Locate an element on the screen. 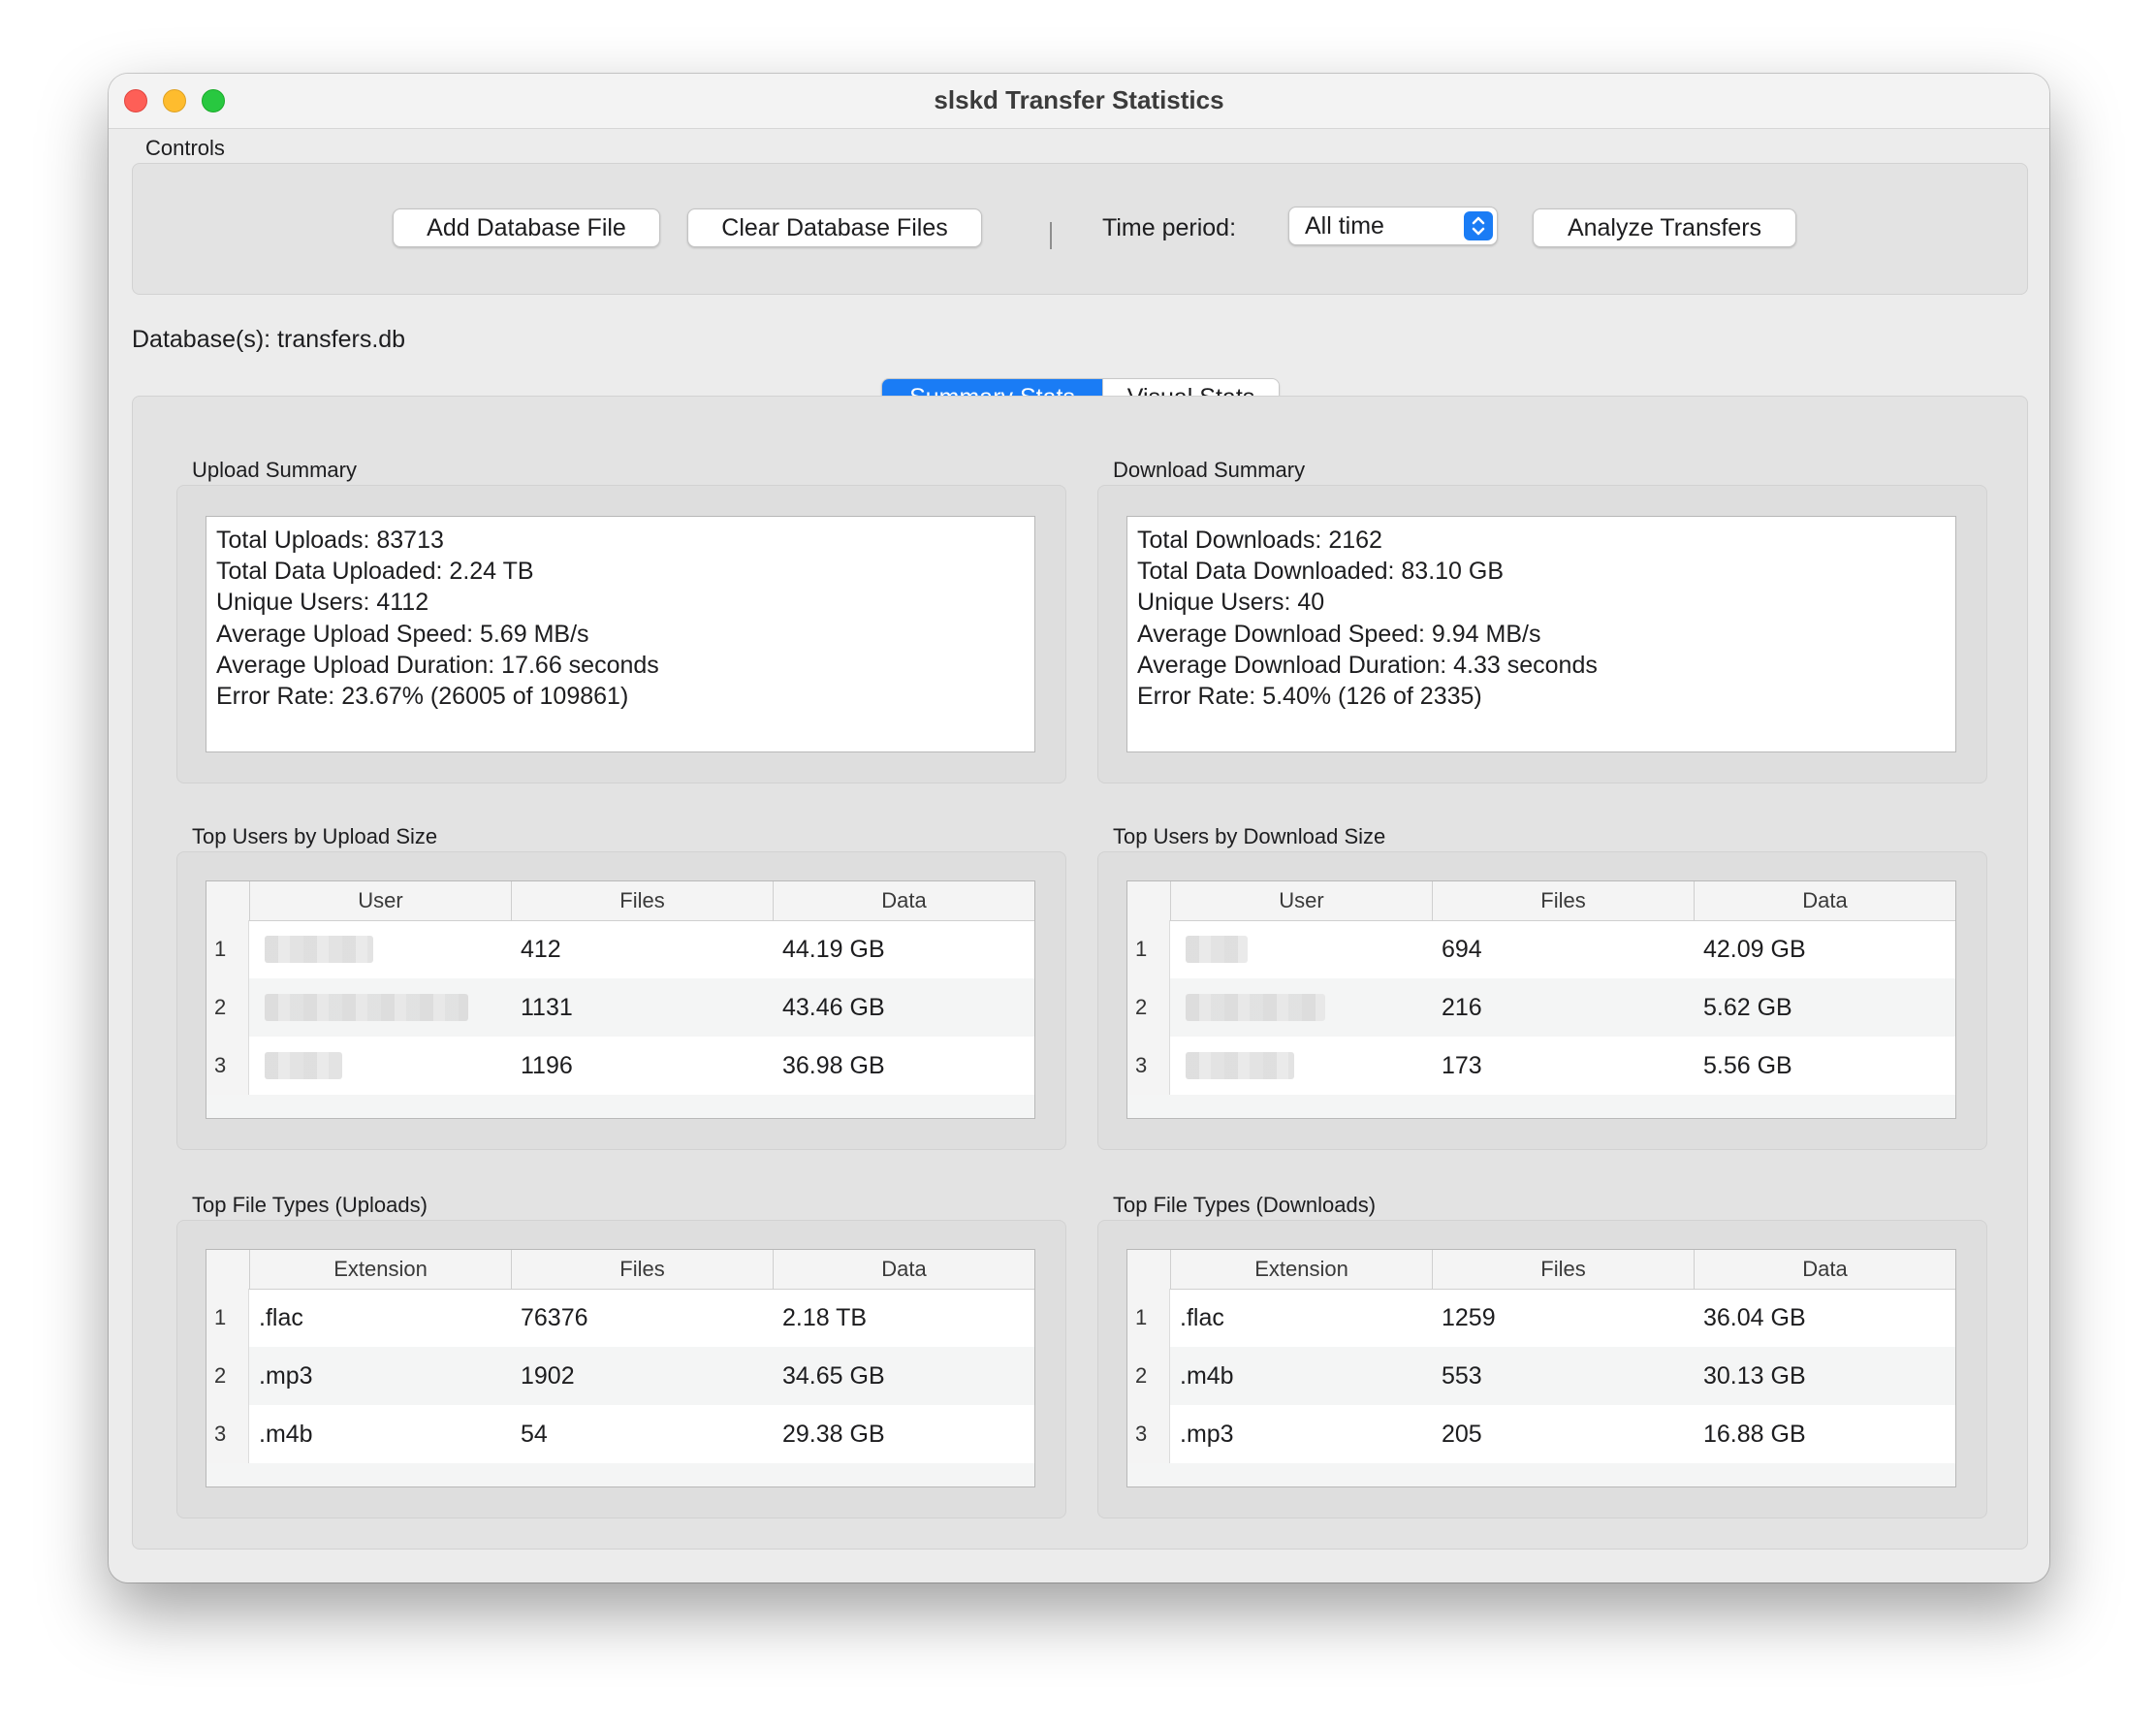 The height and width of the screenshot is (1726, 2156). cell-data: 42.09 GB is located at coordinates (1754, 949).